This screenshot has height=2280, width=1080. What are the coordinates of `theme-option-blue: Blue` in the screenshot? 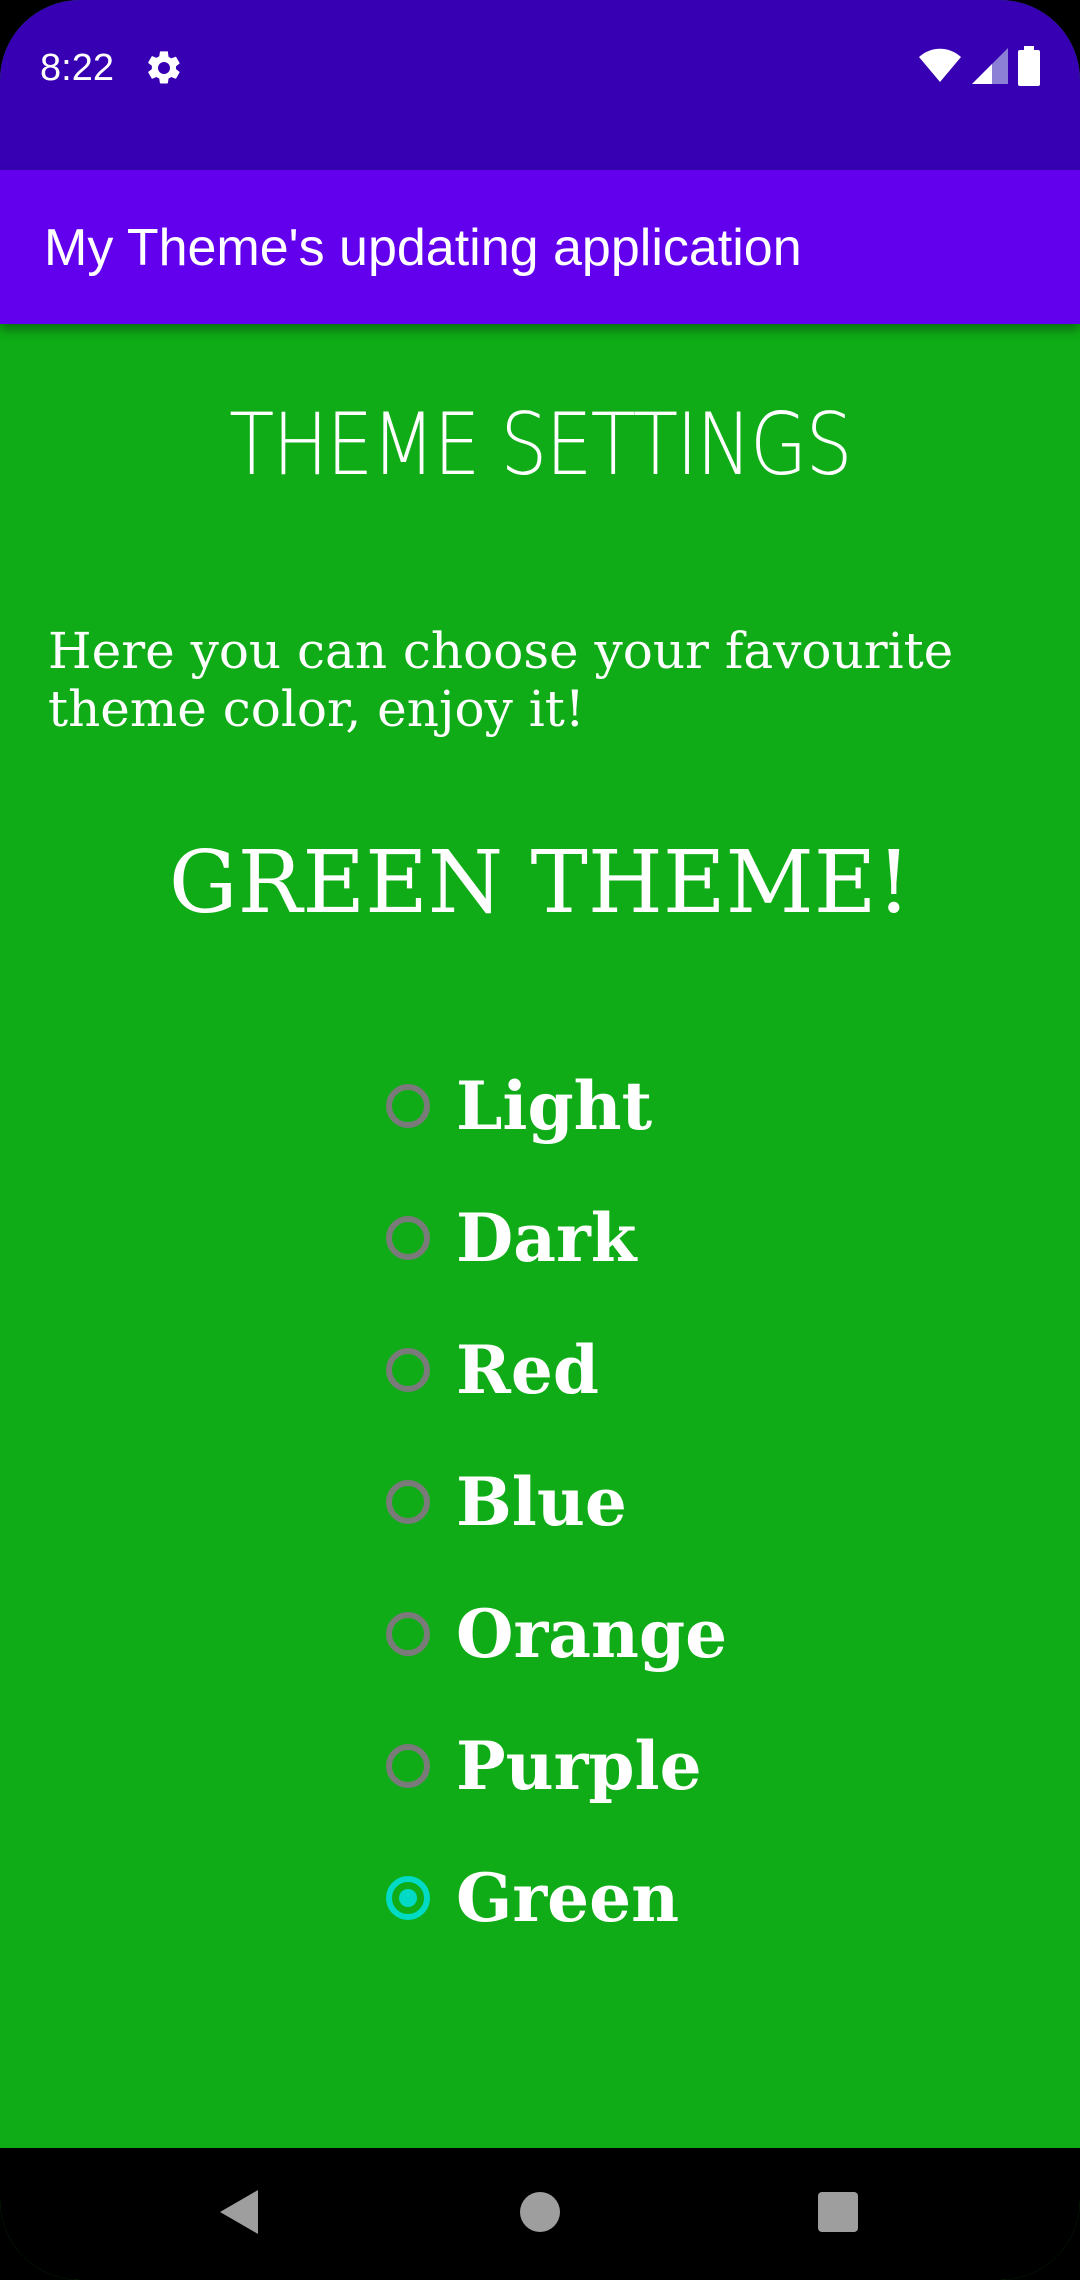 It's located at (682, 1526).